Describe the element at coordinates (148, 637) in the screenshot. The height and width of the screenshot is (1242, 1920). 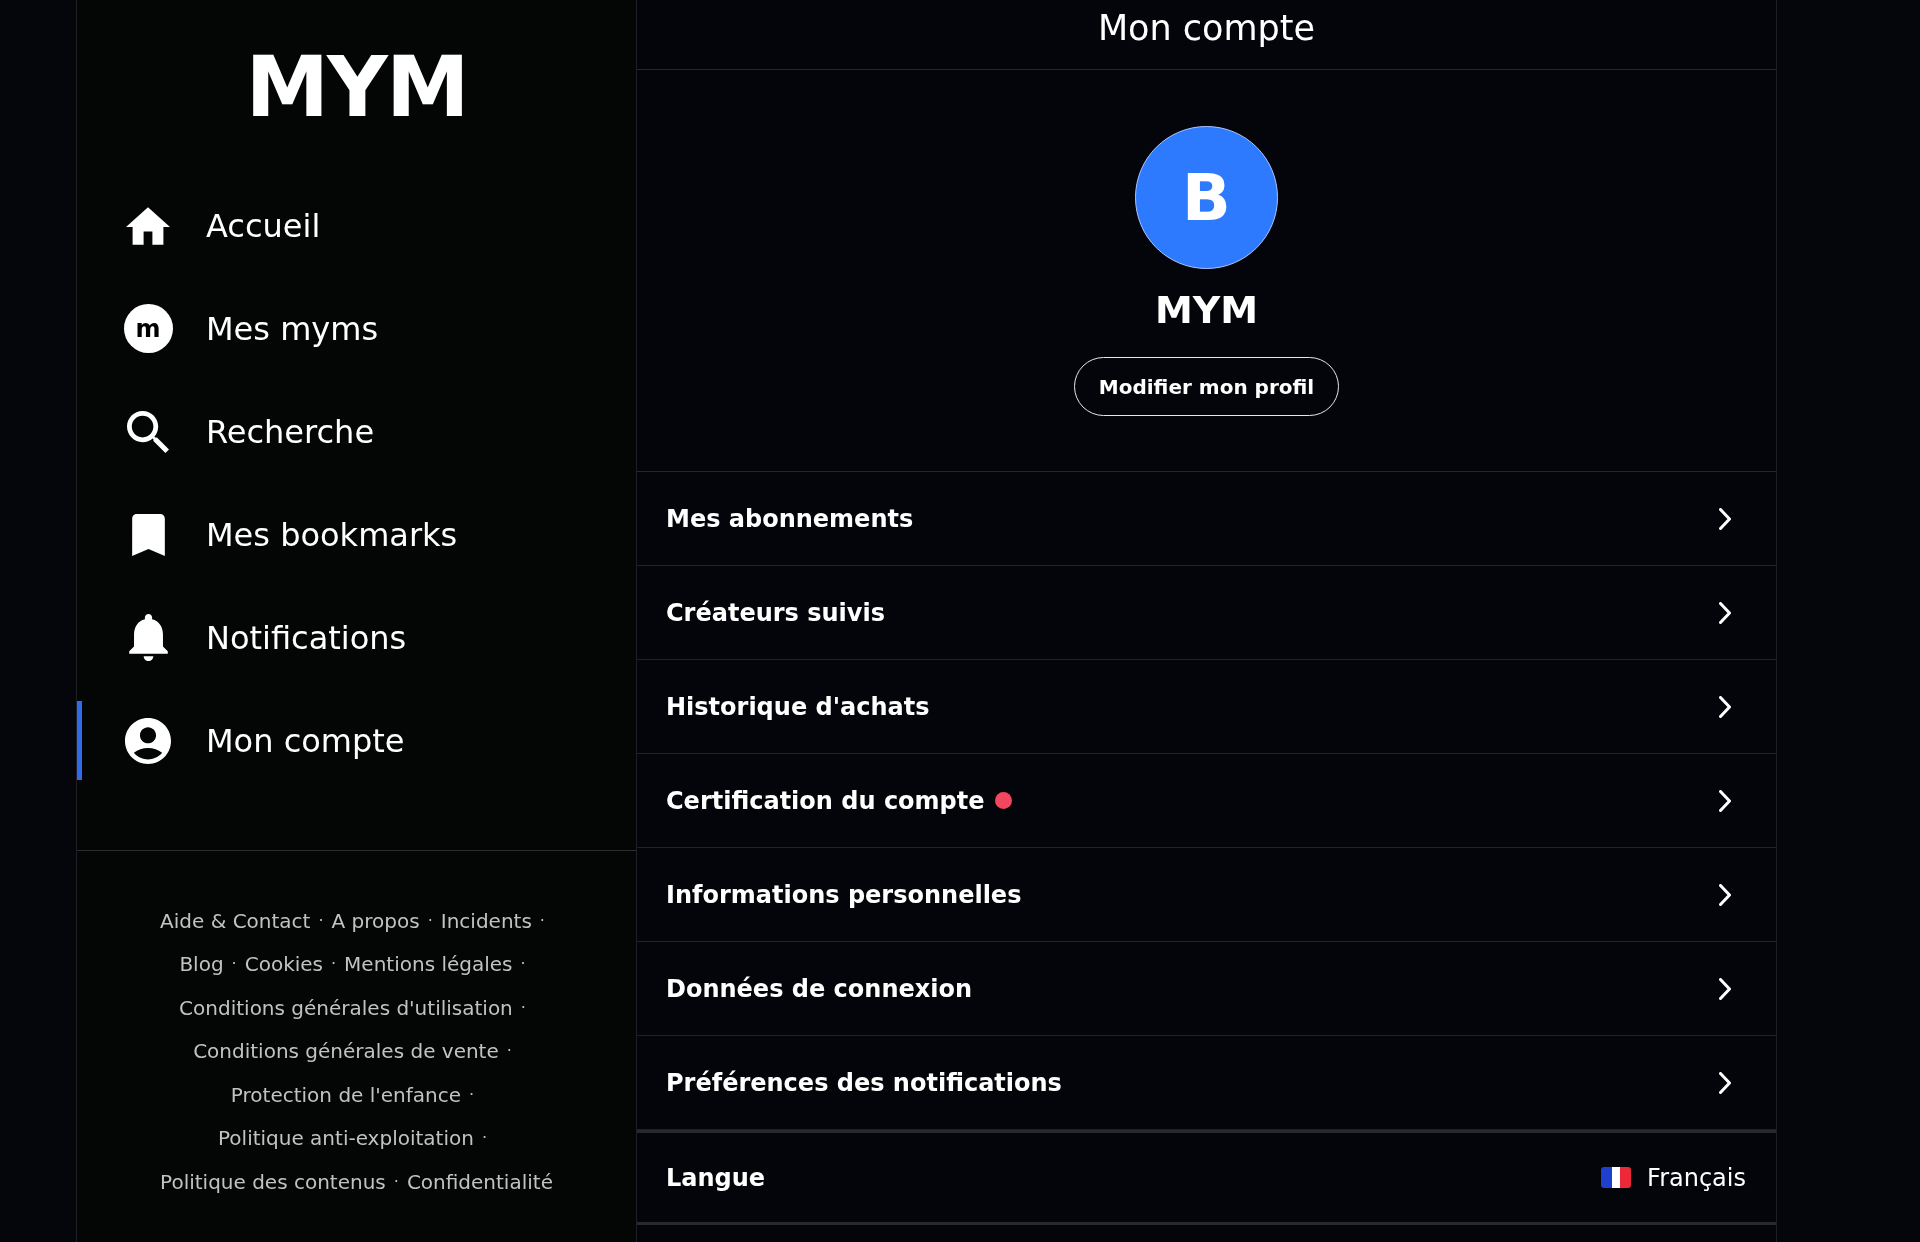
I see `bell-icon` at that location.